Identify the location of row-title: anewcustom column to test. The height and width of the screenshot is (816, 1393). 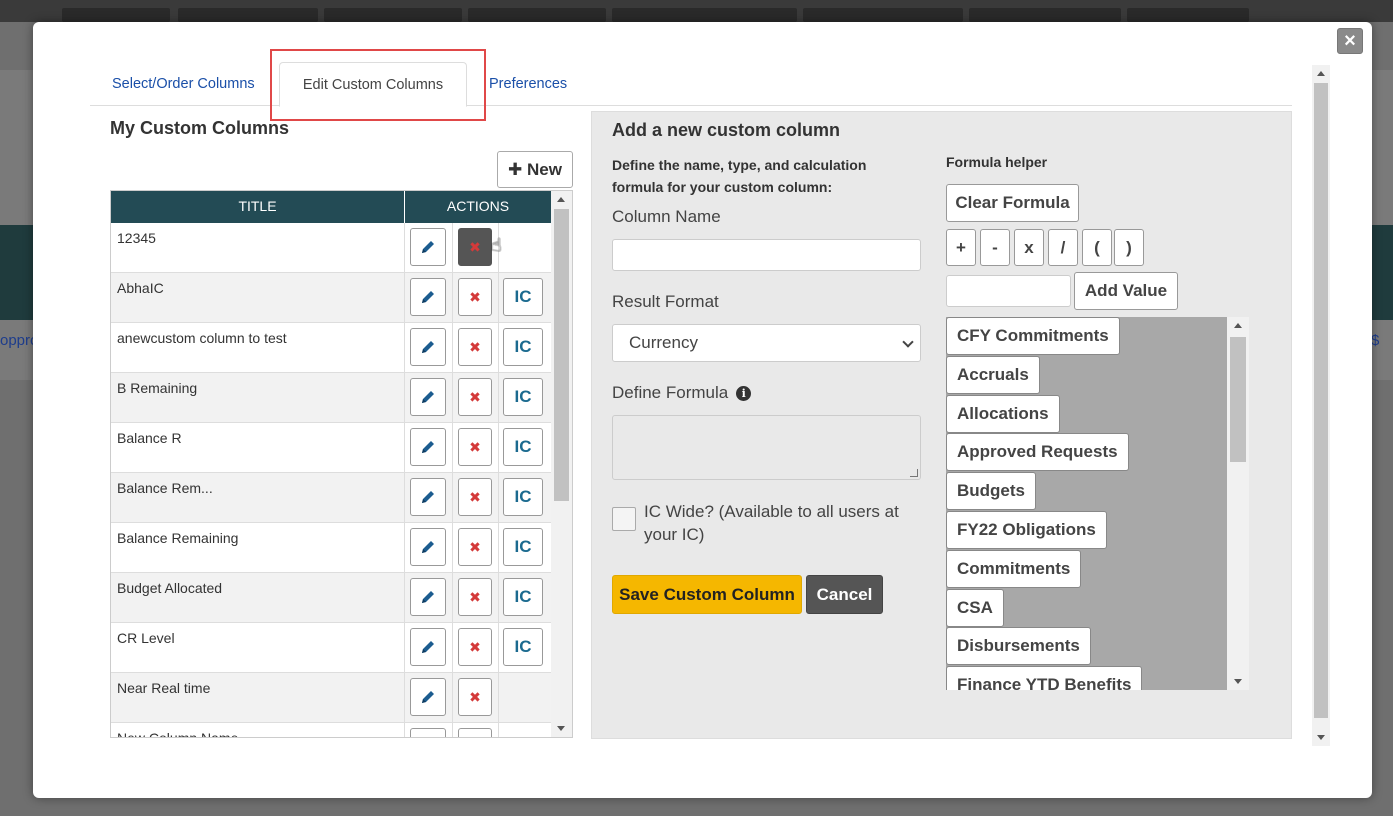
(258, 347).